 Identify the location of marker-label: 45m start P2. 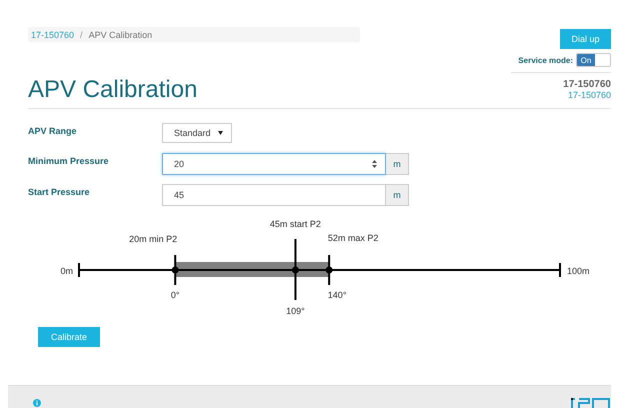
(295, 224).